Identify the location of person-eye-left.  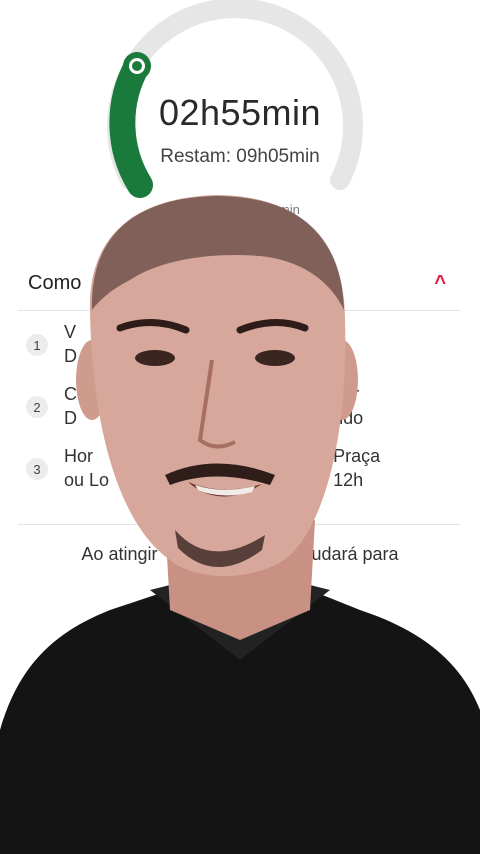
(155, 358).